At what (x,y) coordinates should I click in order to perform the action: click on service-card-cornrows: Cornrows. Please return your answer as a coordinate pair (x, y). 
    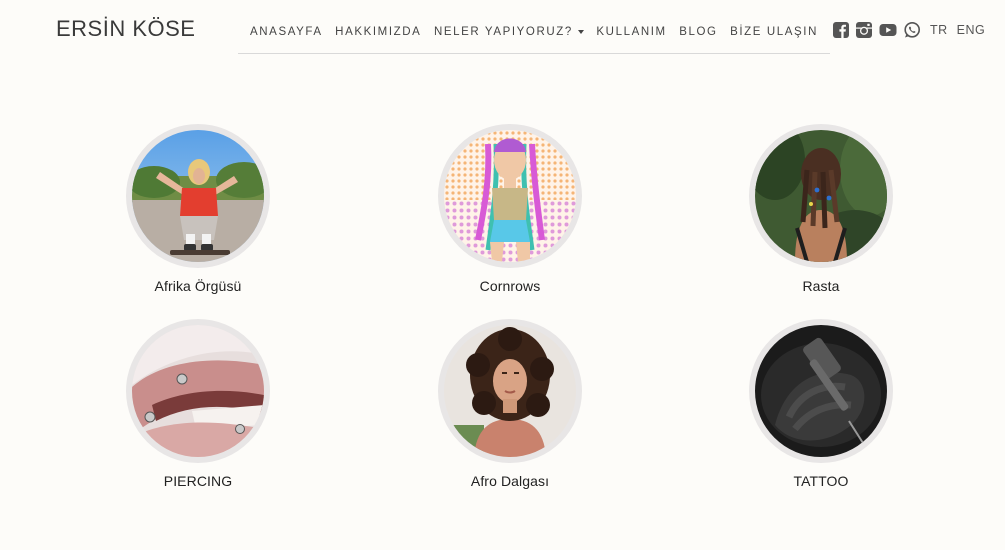
    Looking at the image, I should click on (510, 209).